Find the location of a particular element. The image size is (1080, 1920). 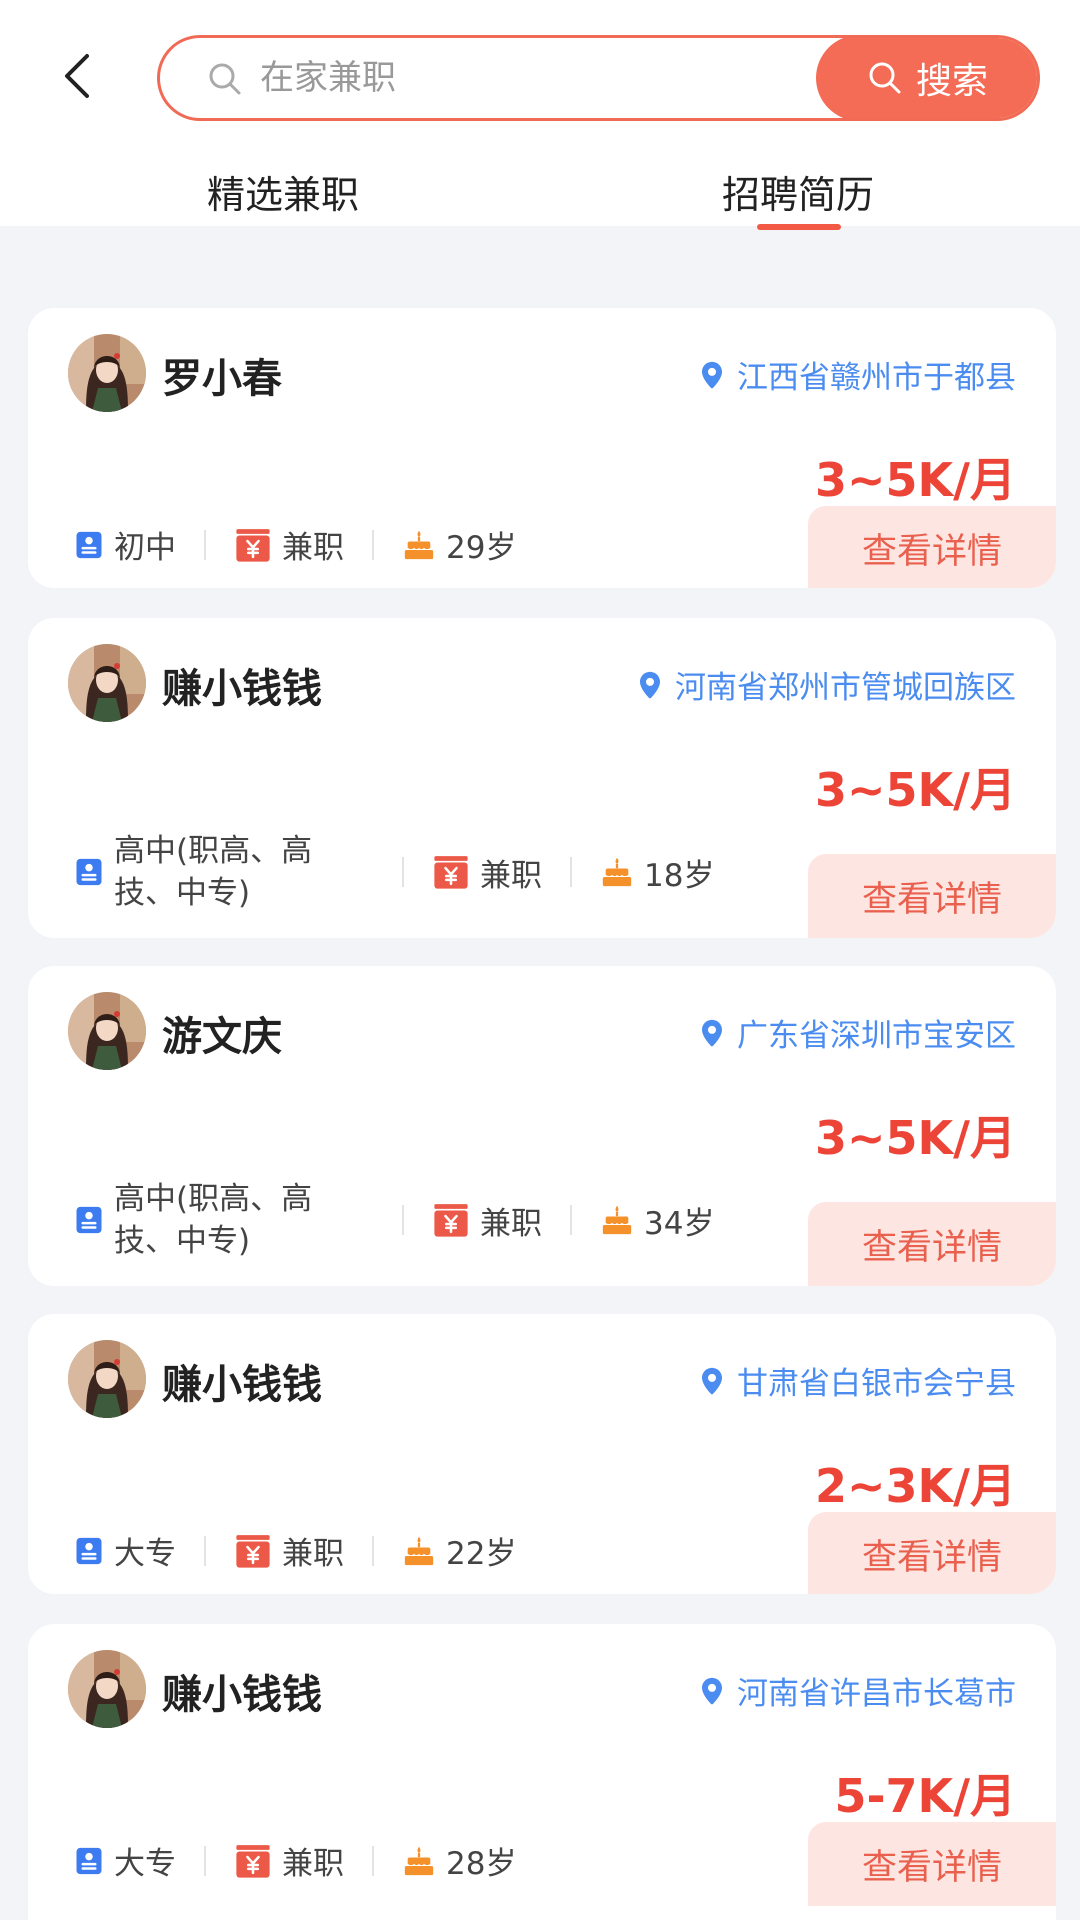

education: 初中 is located at coordinates (125, 544).